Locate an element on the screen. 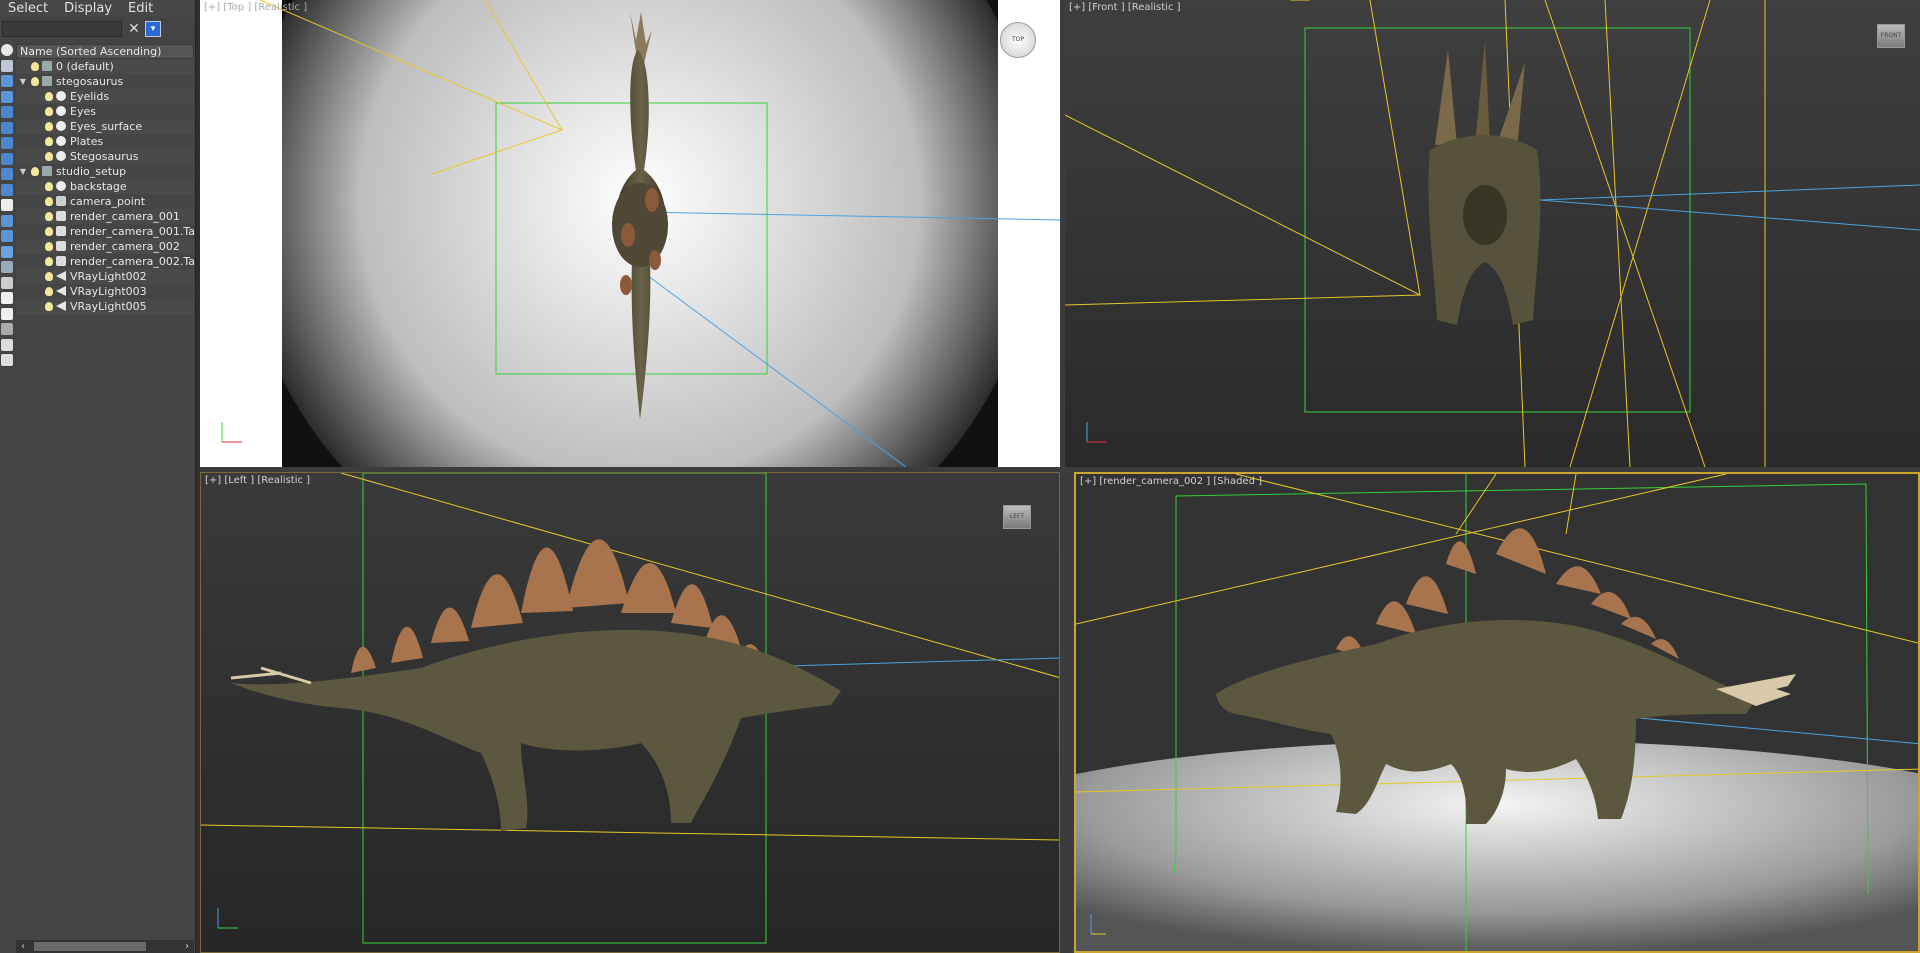 This screenshot has width=1920, height=953. tree-row: Stegosaurus is located at coordinates (105, 156).